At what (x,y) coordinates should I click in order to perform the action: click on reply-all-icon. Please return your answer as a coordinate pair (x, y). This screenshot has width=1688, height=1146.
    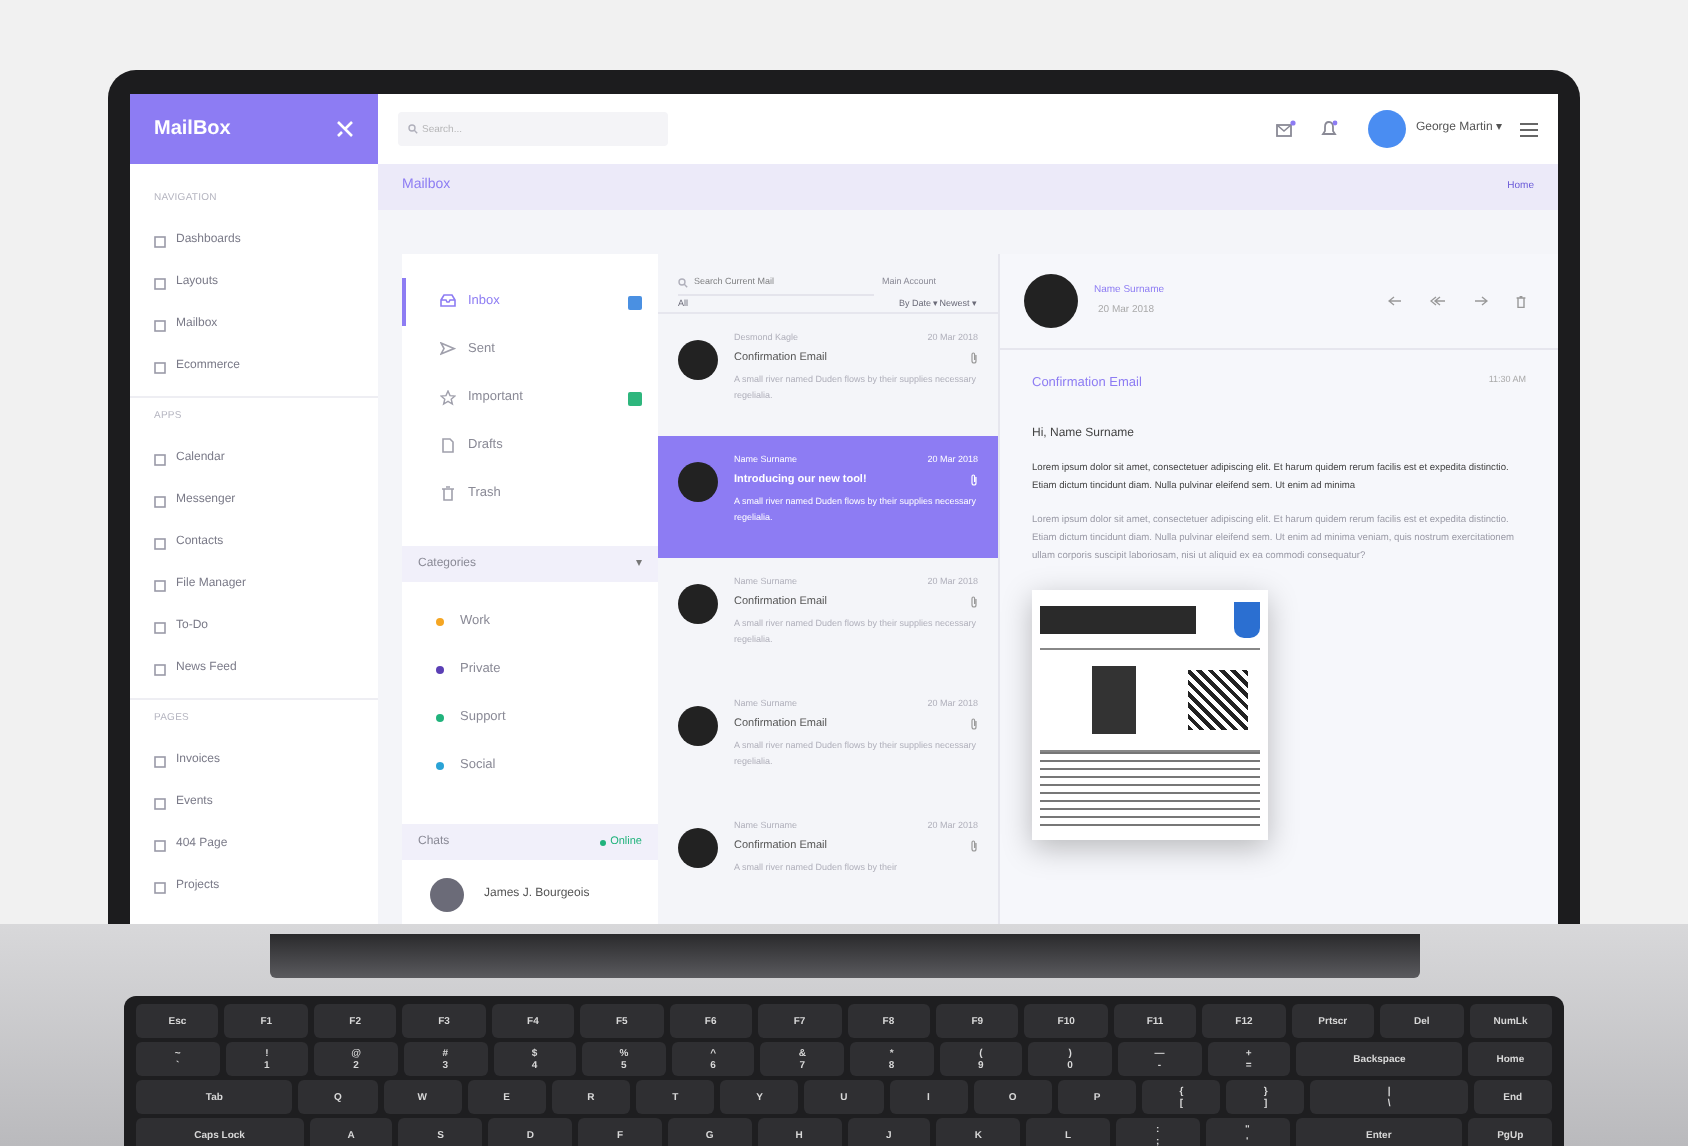
    Looking at the image, I should click on (1438, 301).